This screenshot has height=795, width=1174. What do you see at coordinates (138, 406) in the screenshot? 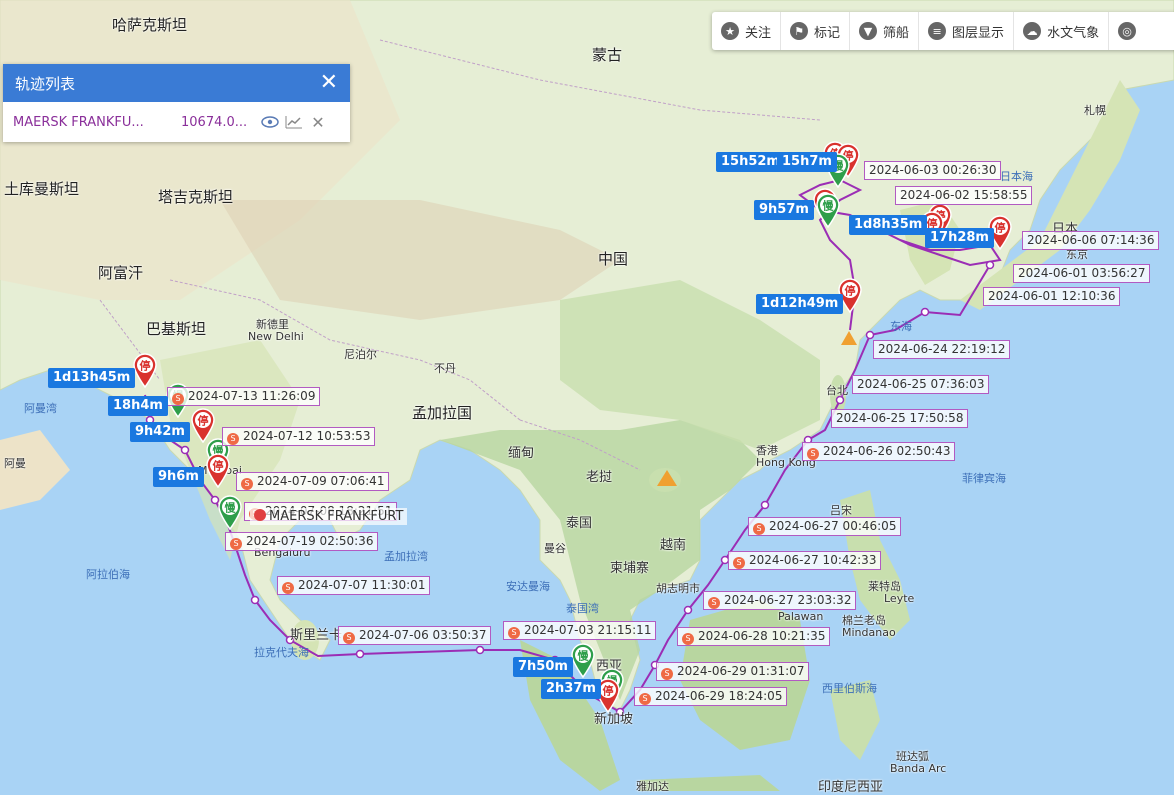
I see `stop-duration-label: 18h4m` at bounding box center [138, 406].